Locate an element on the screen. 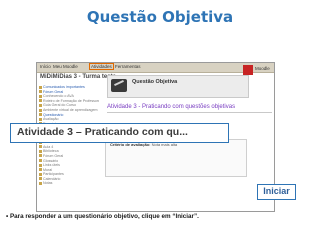 This screenshot has width=320, height=240. quiz-icon is located at coordinates (119, 85).